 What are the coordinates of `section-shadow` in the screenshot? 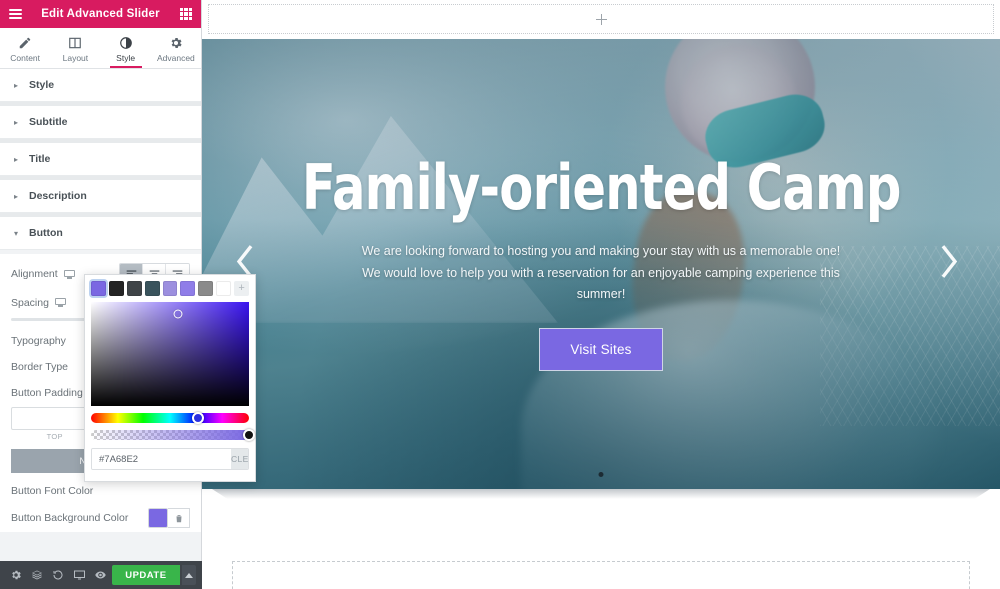 It's located at (601, 494).